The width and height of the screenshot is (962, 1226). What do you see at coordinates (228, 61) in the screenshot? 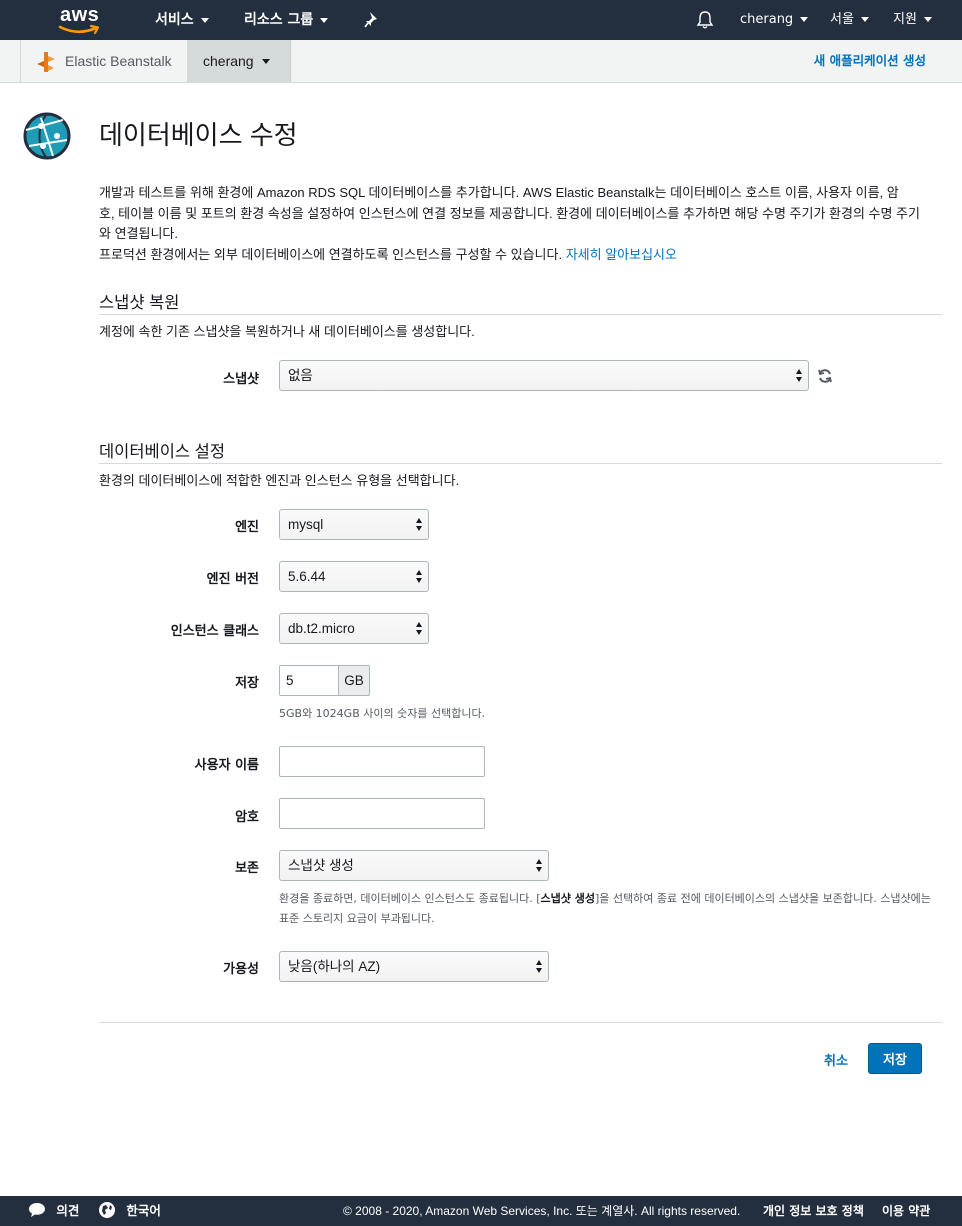
I see `environment-label: cherang` at bounding box center [228, 61].